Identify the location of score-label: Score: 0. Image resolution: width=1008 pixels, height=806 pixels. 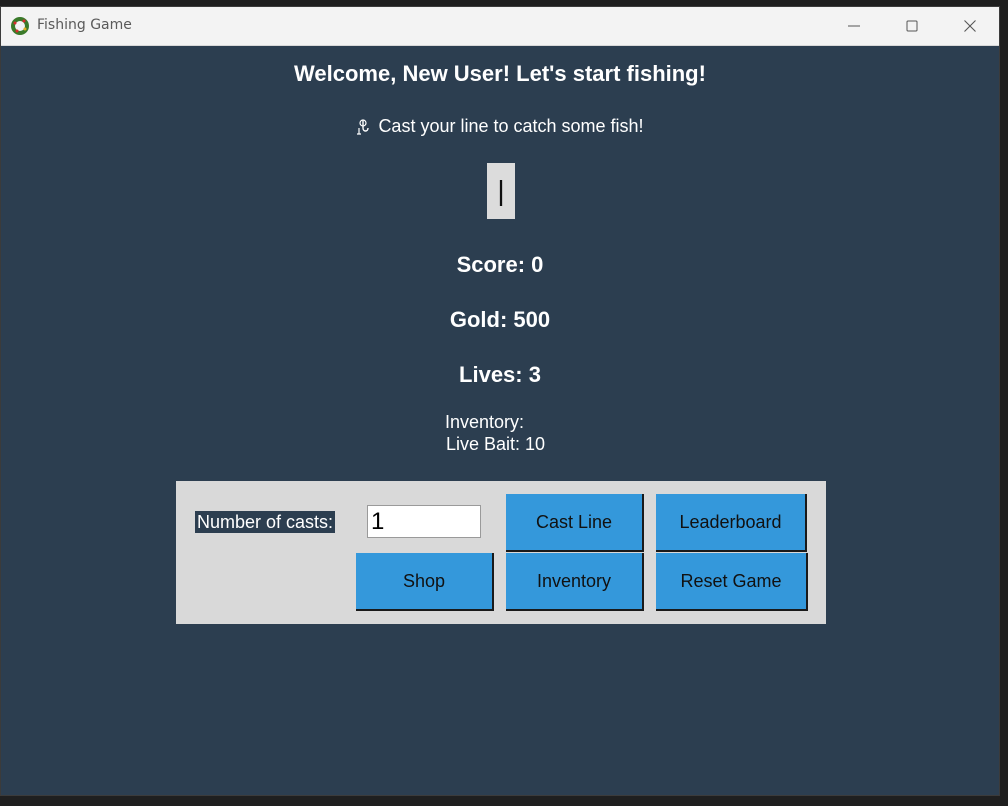
(500, 264).